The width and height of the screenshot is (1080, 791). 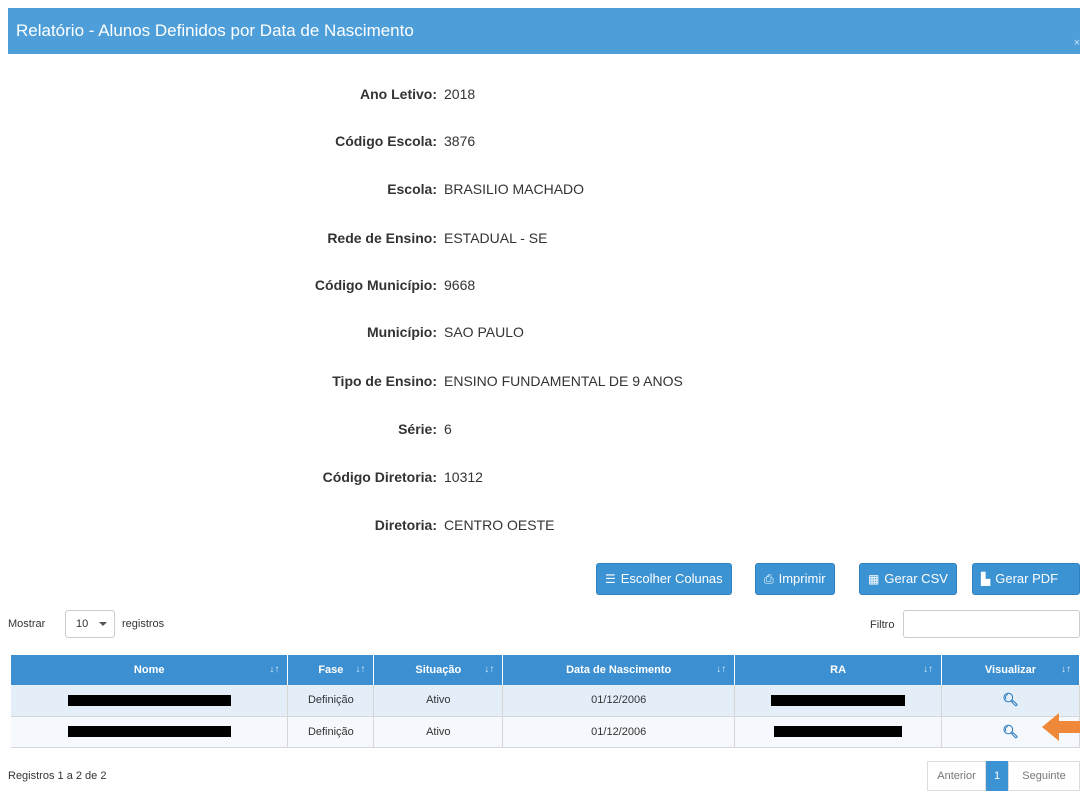 I want to click on pagination-next: Seguinte, so click(x=1044, y=776).